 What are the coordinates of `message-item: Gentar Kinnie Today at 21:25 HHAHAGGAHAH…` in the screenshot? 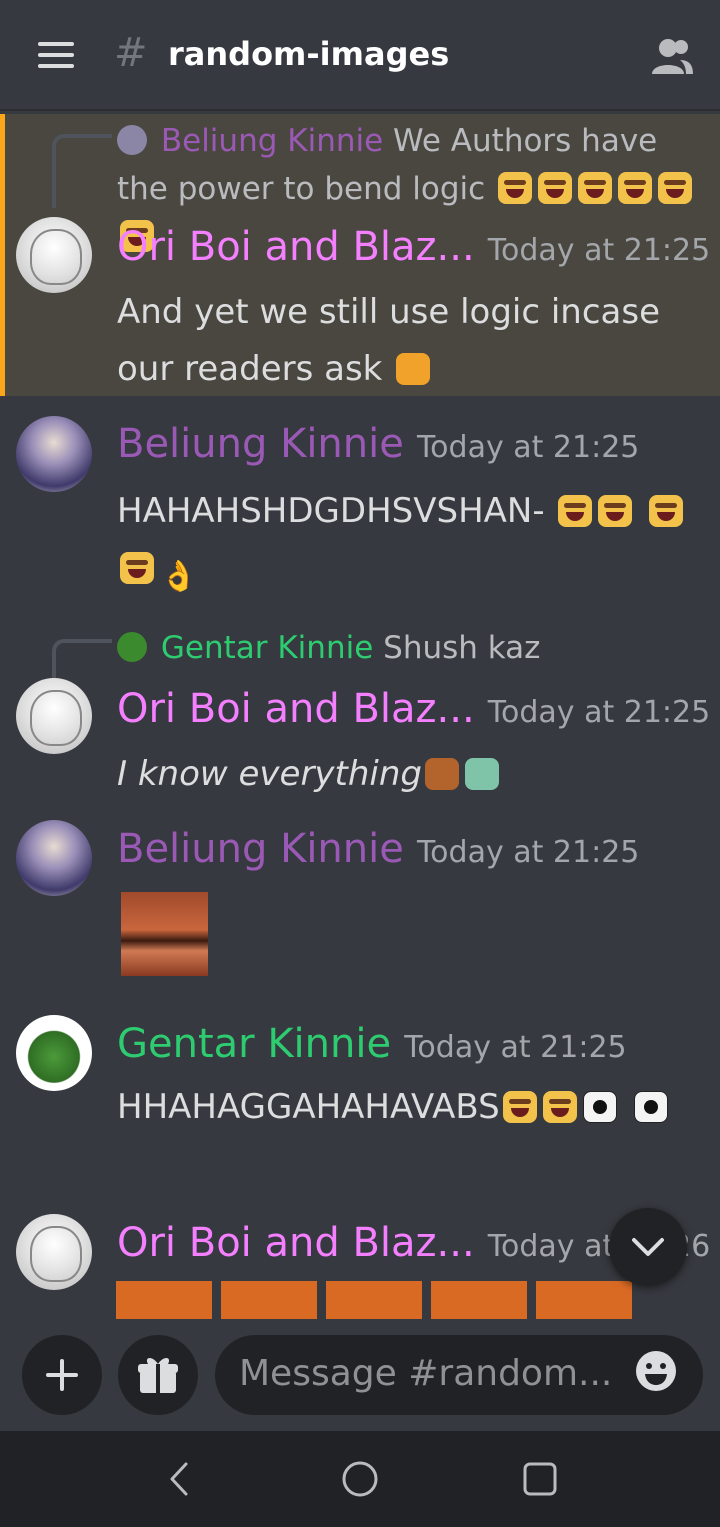 It's located at (360, 1106).